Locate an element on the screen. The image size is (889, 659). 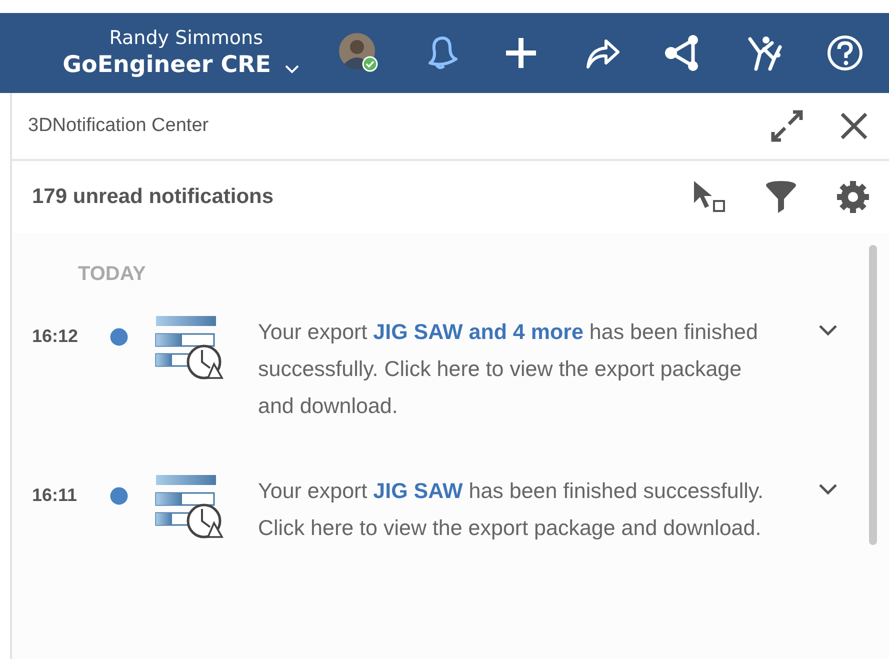
avatar is located at coordinates (359, 53).